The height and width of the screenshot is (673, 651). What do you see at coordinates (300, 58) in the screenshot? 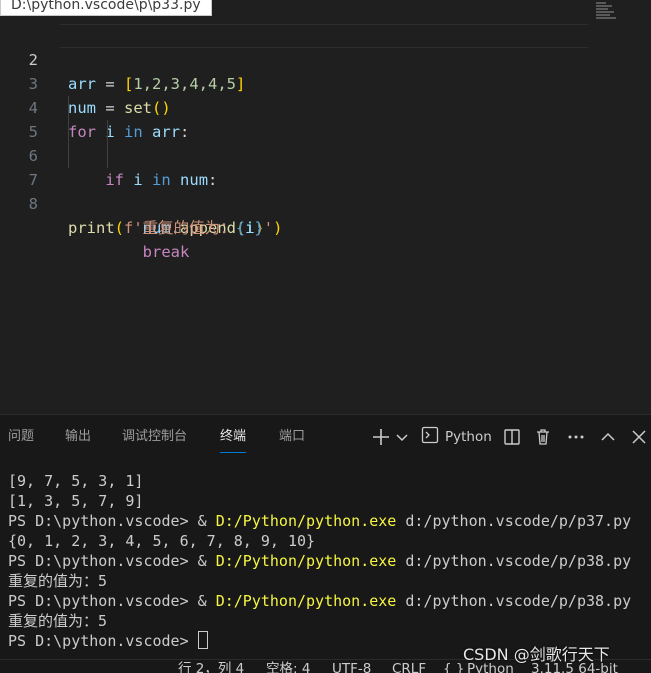
I see `code-line: 2 arr = [1,2,3,4,4,5]` at bounding box center [300, 58].